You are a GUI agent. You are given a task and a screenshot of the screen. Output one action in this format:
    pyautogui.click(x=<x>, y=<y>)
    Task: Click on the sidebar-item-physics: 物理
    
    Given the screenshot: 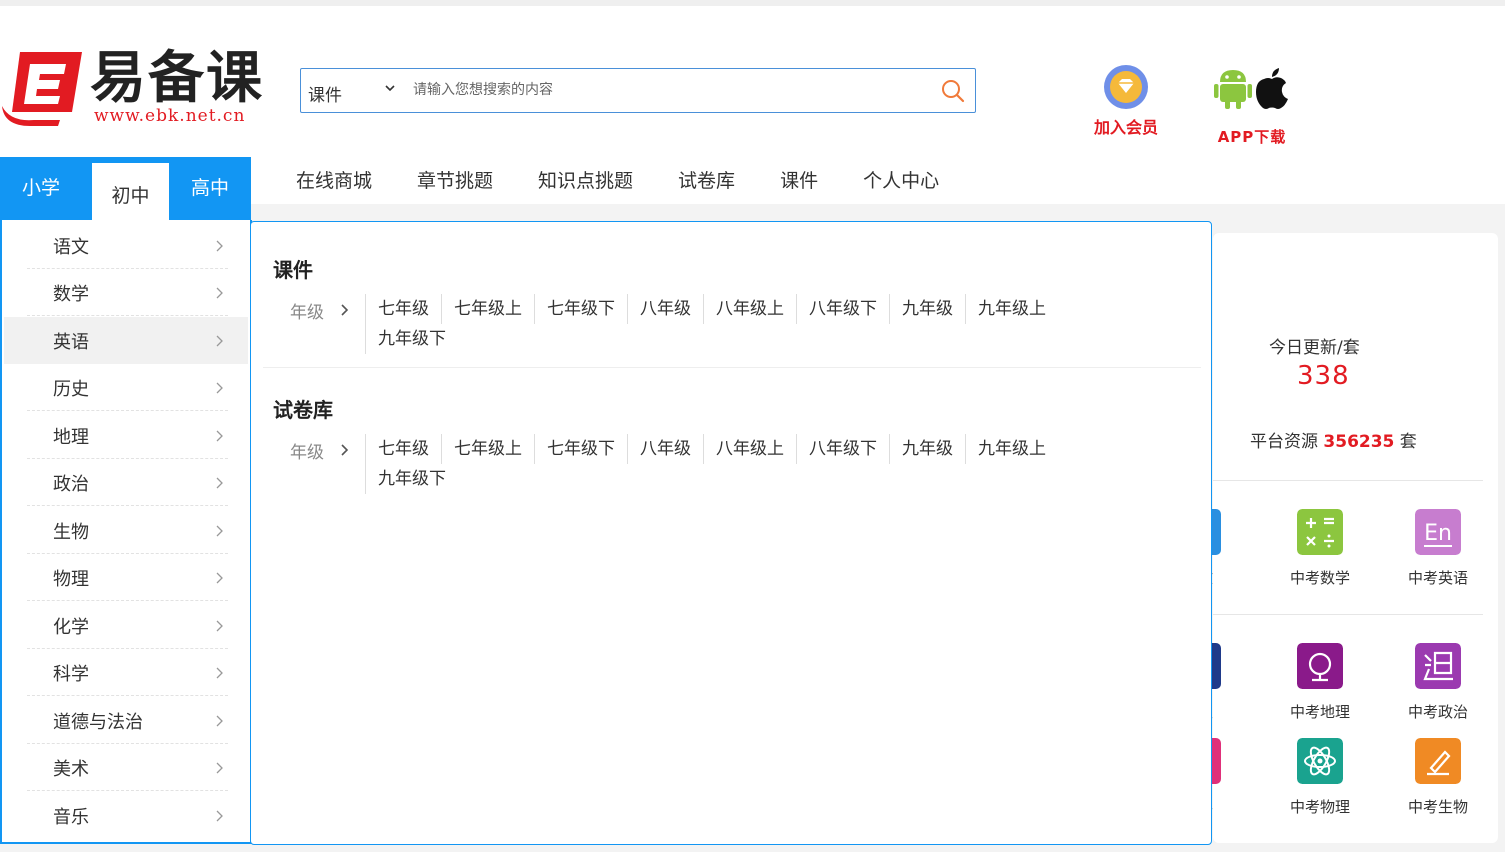 What is the action you would take?
    pyautogui.click(x=126, y=577)
    